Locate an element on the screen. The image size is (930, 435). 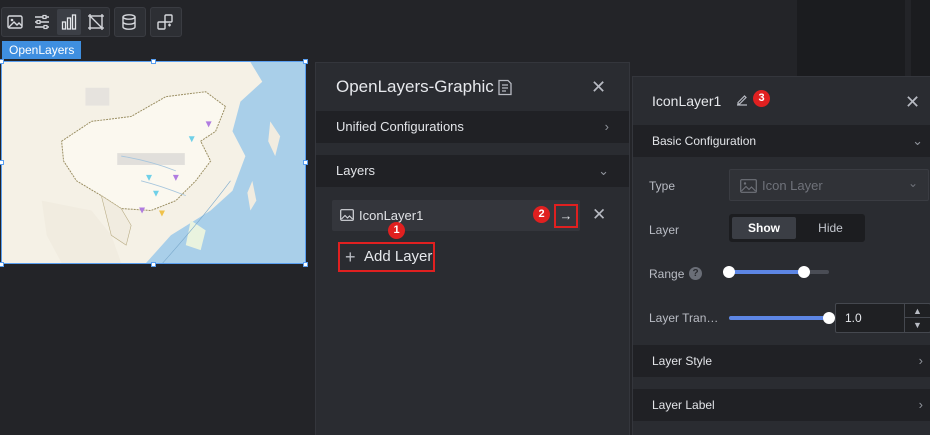
section-label: Layer Style is located at coordinates (682, 361).